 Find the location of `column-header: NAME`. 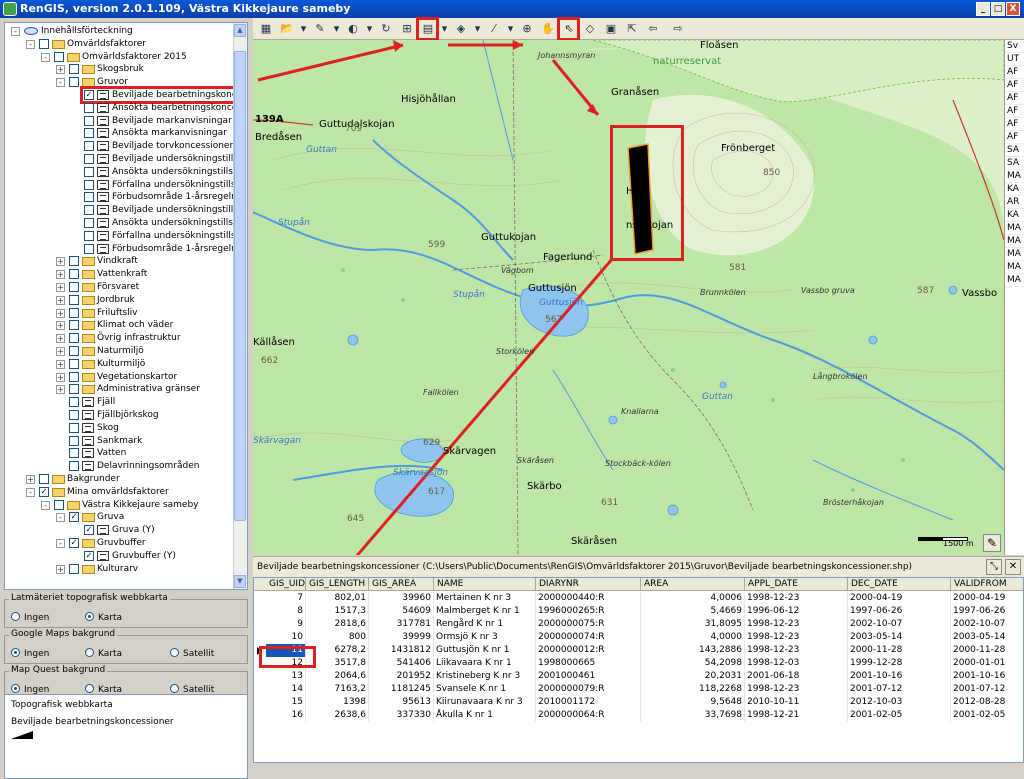

column-header: NAME is located at coordinates (485, 584).